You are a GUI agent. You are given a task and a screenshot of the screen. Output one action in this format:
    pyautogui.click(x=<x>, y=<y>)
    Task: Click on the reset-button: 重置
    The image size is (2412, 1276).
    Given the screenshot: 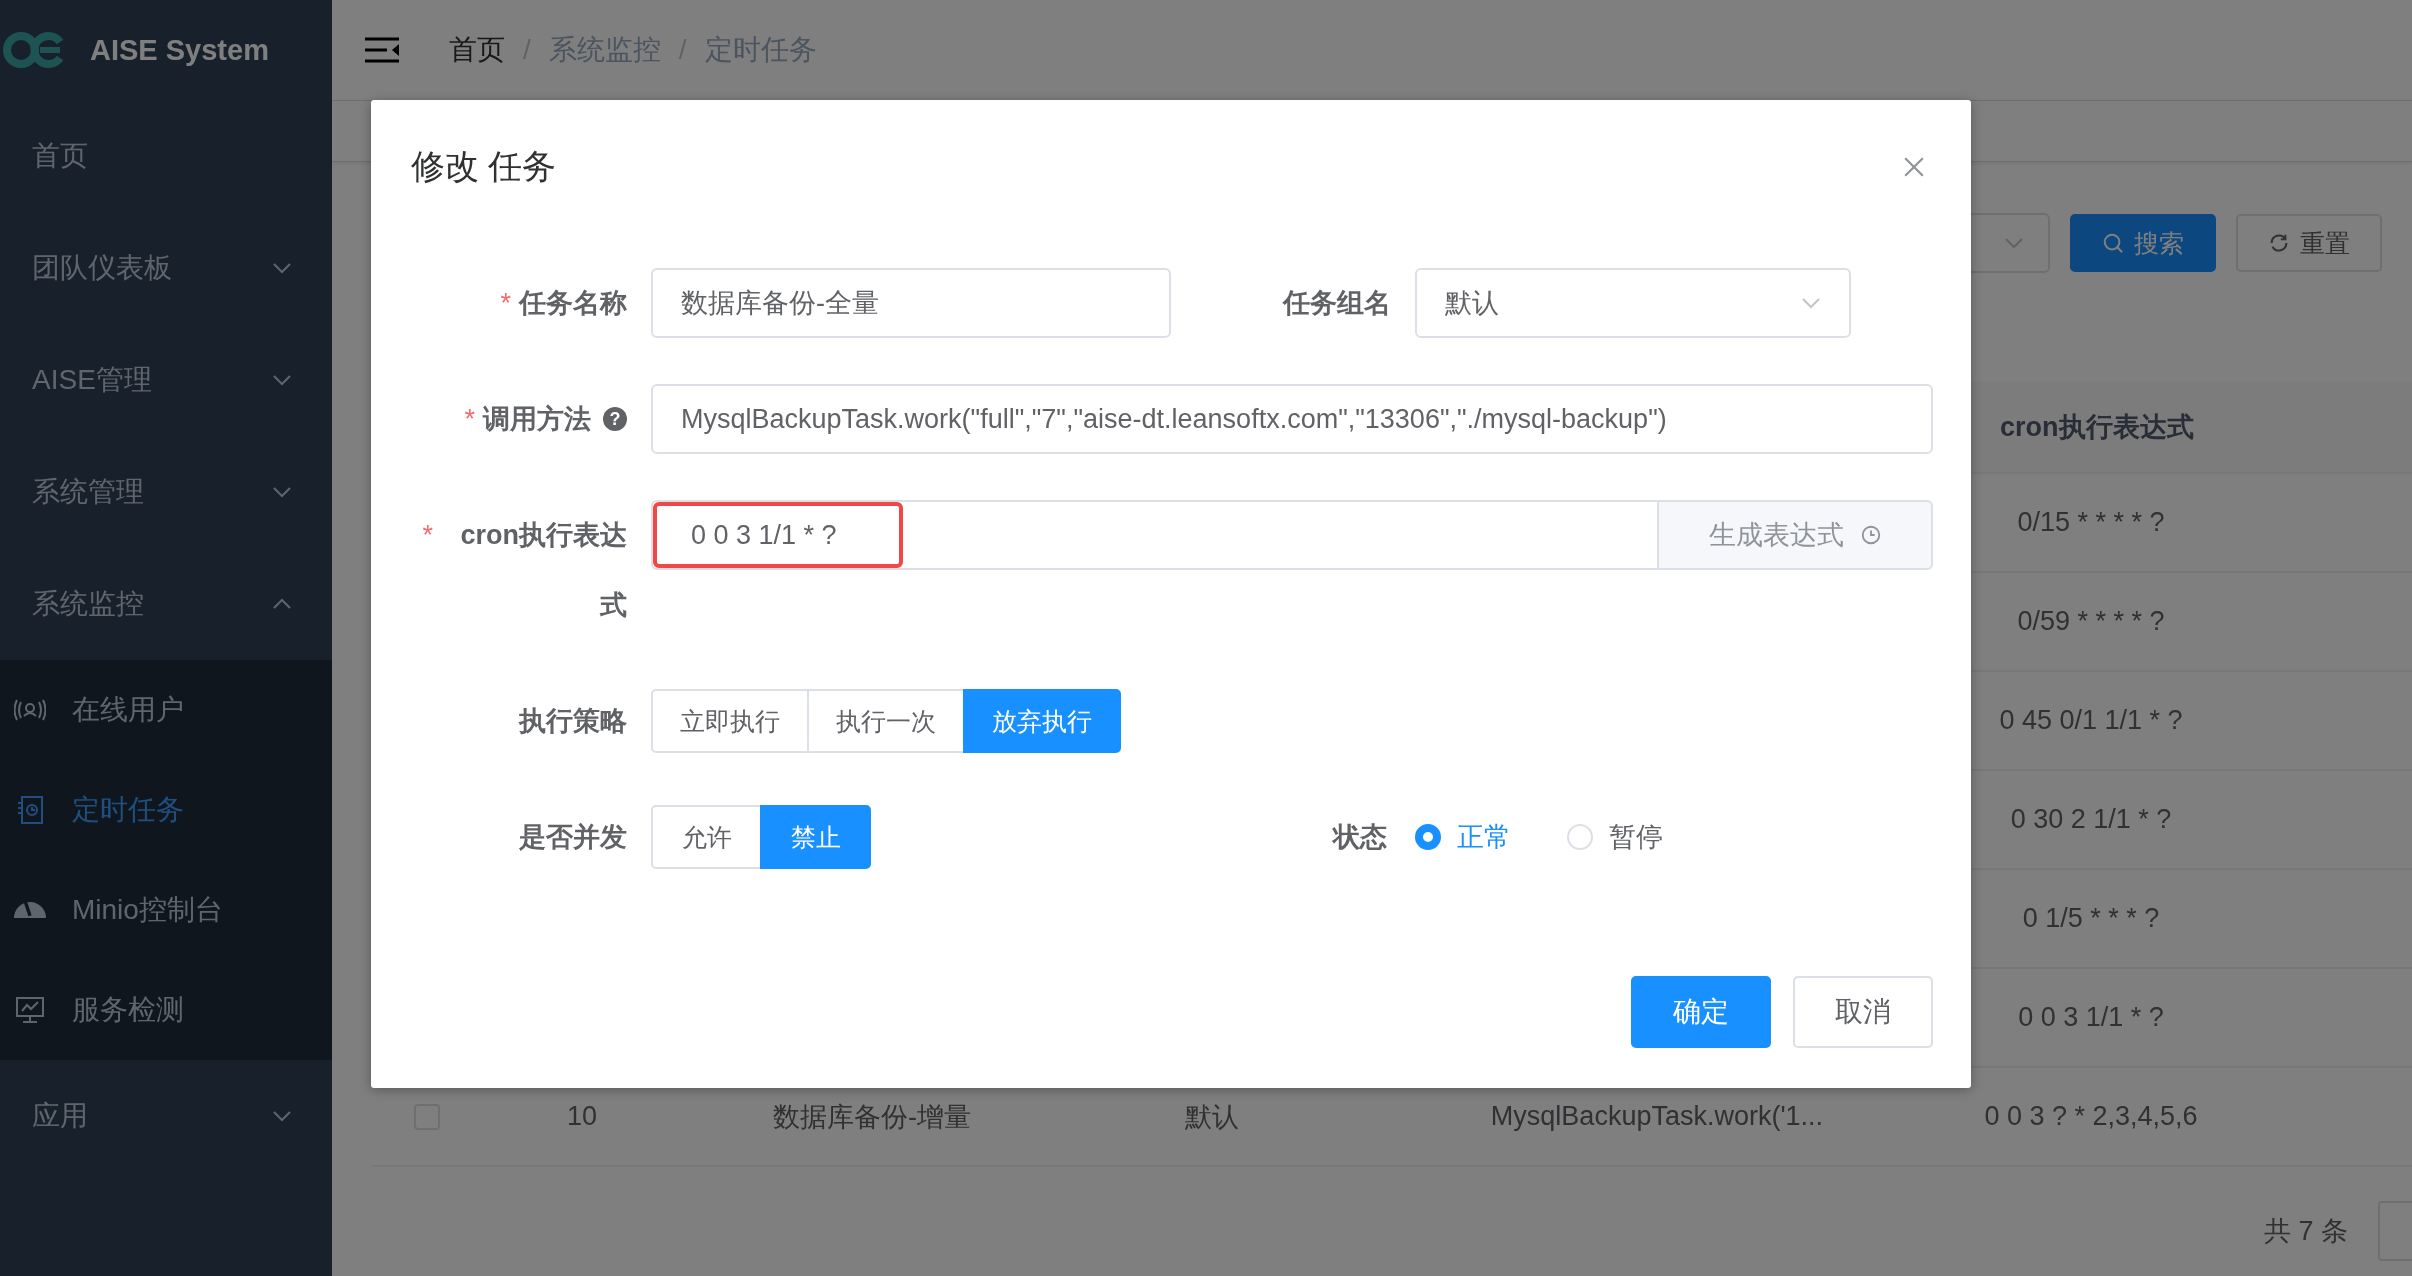 What is the action you would take?
    pyautogui.click(x=2309, y=243)
    